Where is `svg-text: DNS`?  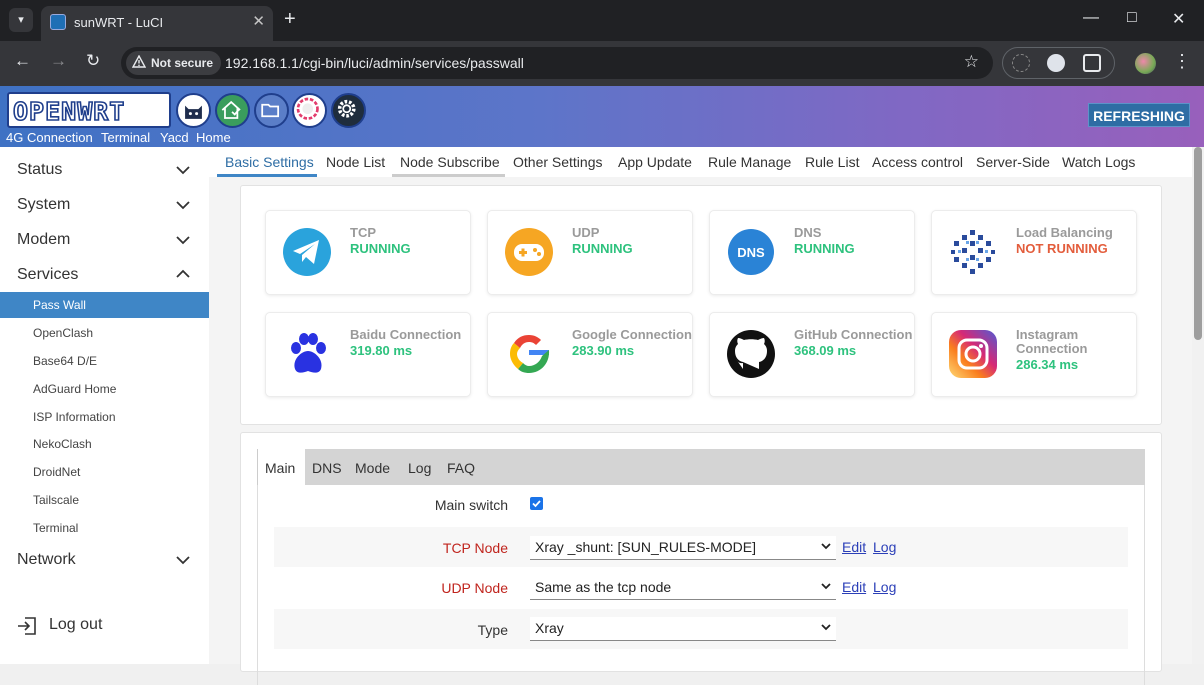 svg-text: DNS is located at coordinates (751, 252).